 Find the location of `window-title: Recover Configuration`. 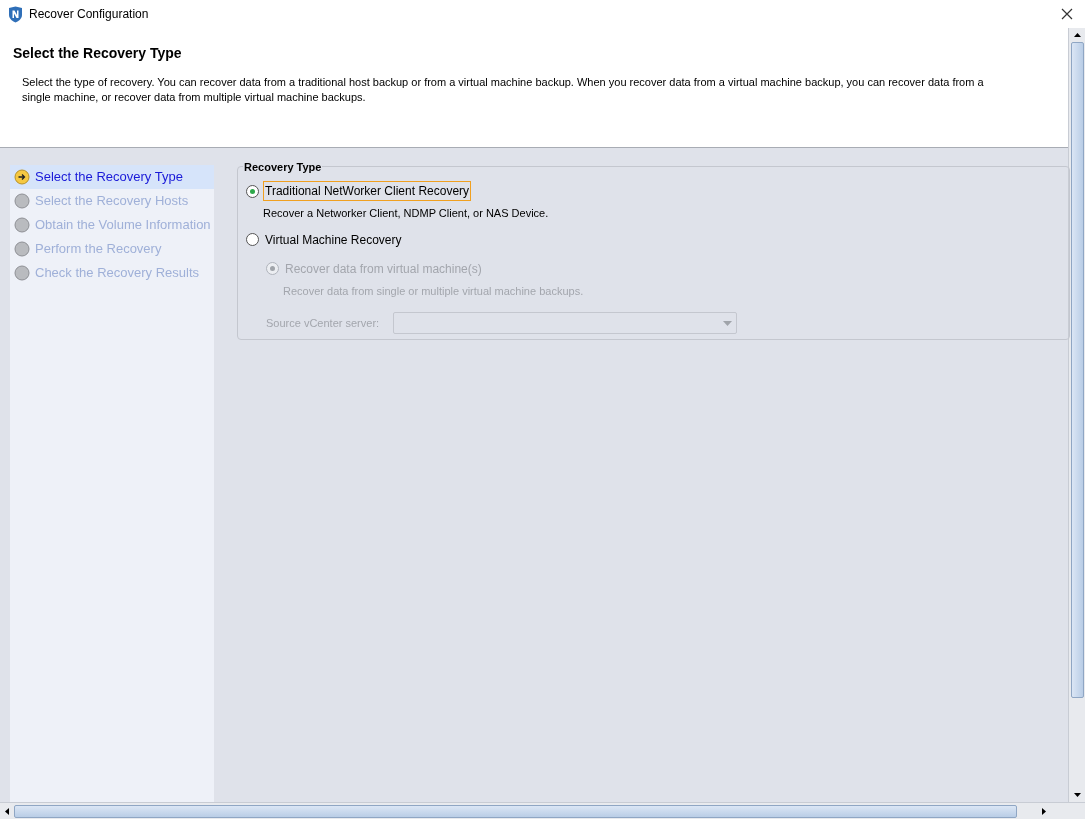

window-title: Recover Configuration is located at coordinates (89, 14).